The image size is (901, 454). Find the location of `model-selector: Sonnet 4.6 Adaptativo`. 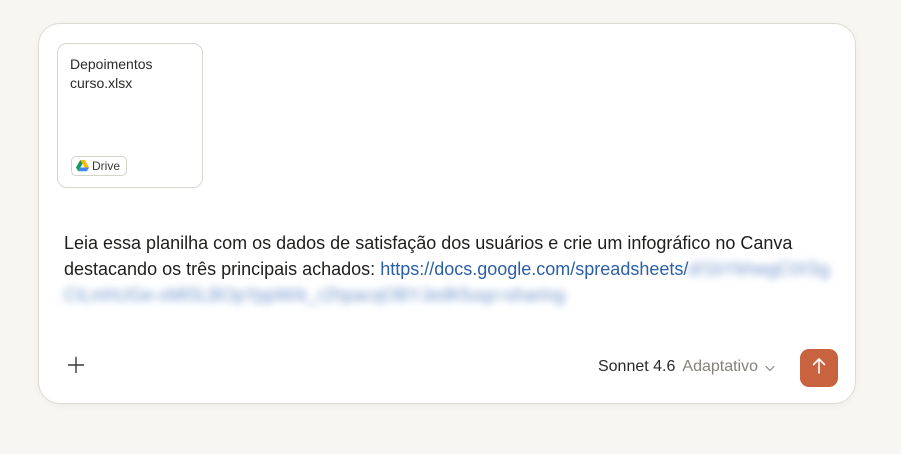

model-selector: Sonnet 4.6 Adaptativo is located at coordinates (686, 367).